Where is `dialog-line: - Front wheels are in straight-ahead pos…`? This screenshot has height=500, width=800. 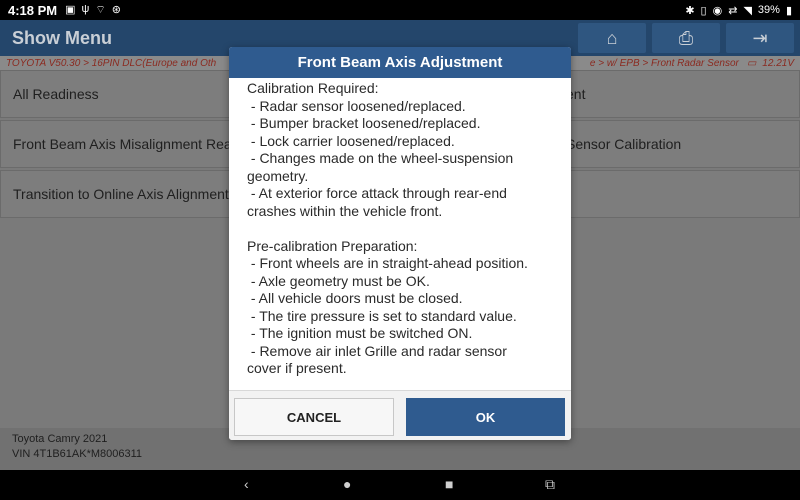 dialog-line: - Front wheels are in straight-ahead pos… is located at coordinates (387, 263).